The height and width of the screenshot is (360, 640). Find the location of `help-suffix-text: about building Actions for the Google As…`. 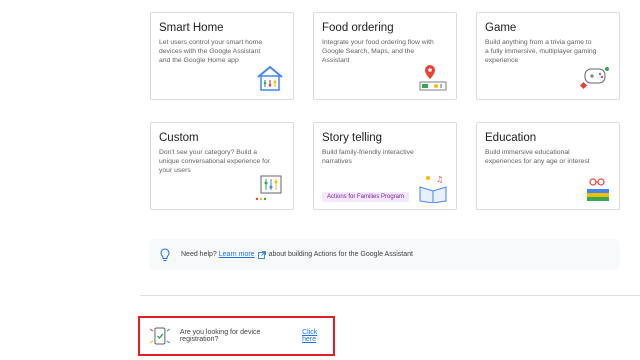

help-suffix-text: about building Actions for the Google As… is located at coordinates (340, 254).